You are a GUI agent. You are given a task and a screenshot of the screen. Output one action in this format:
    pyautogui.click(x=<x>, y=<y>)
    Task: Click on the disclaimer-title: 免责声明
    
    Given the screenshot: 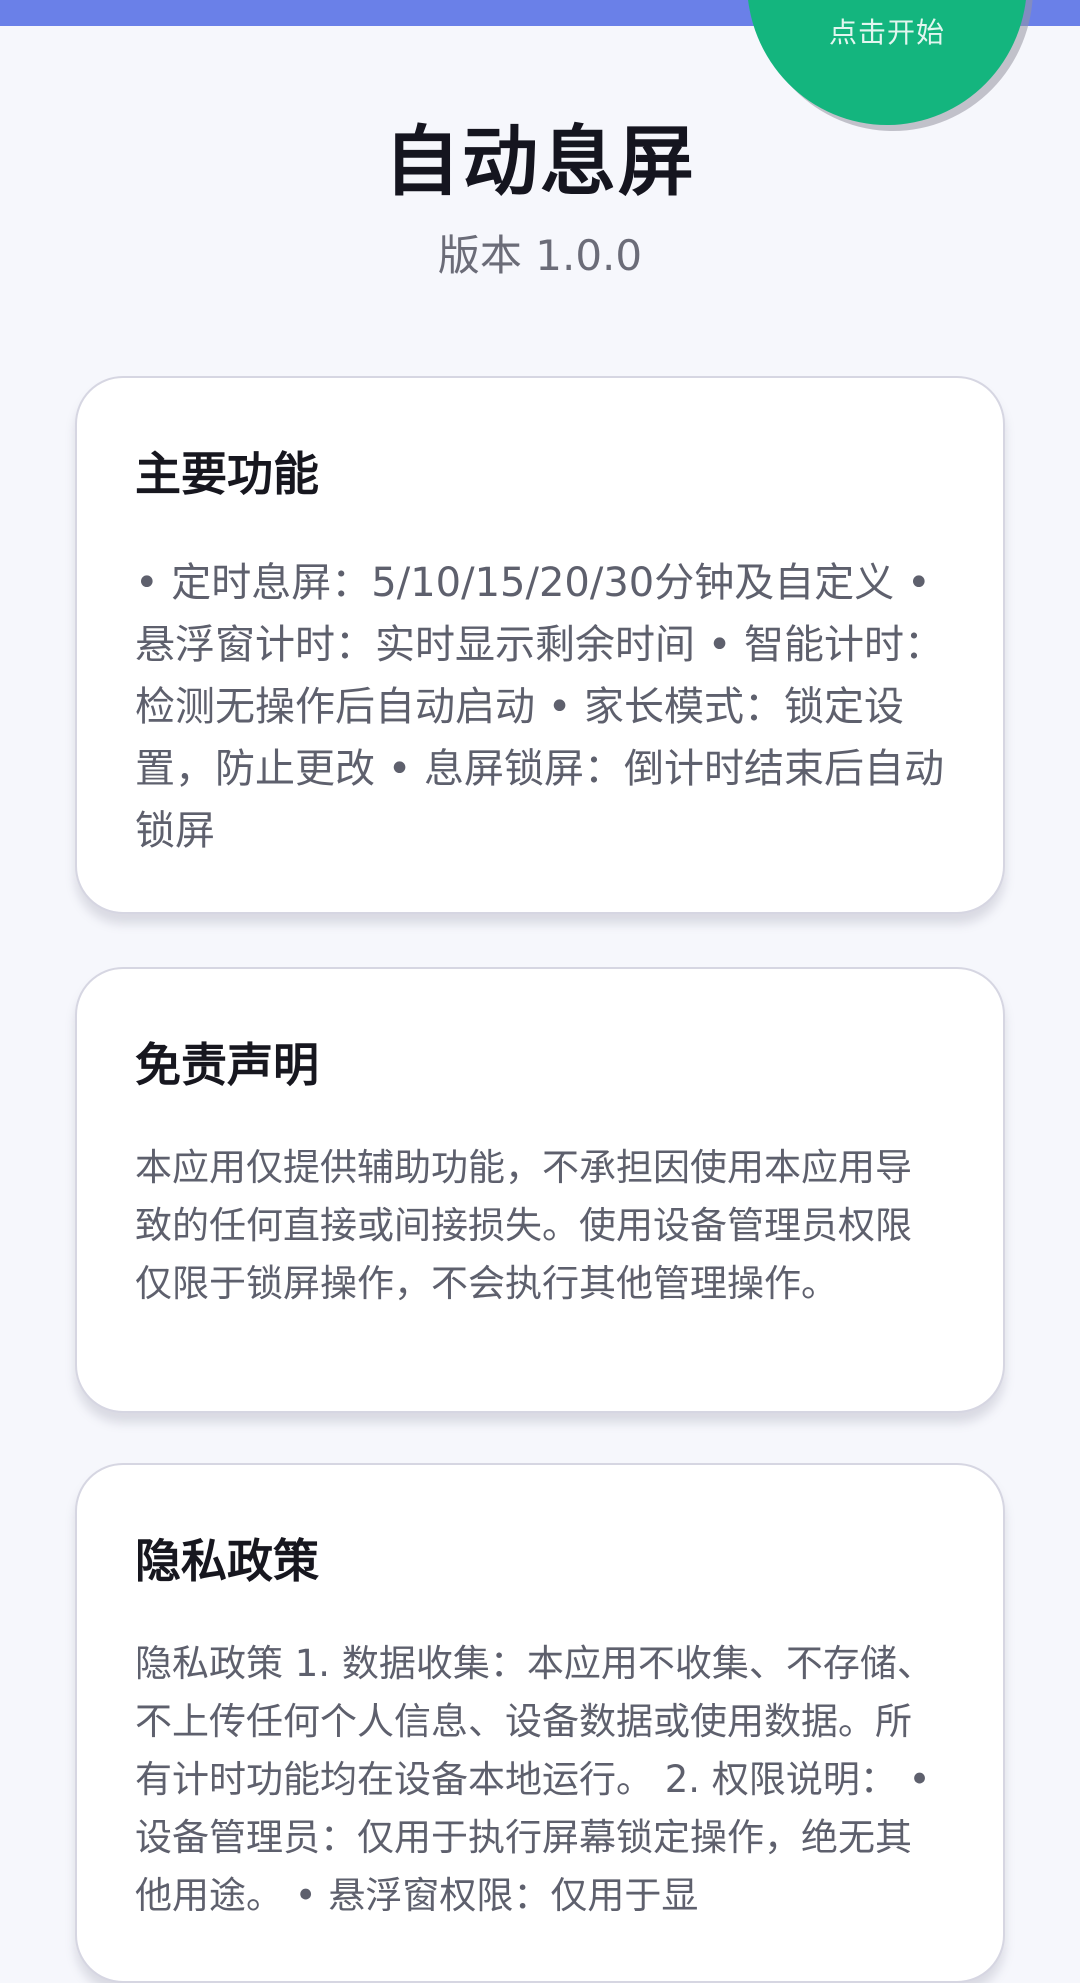 What is the action you would take?
    pyautogui.click(x=227, y=1065)
    